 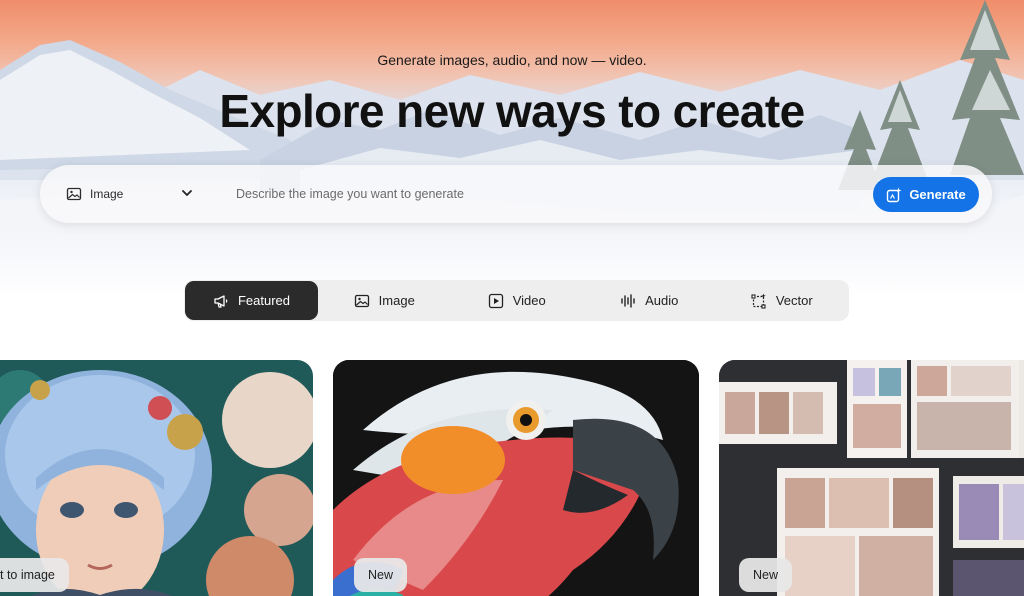 What do you see at coordinates (937, 194) in the screenshot?
I see `generate-button-label: Generate` at bounding box center [937, 194].